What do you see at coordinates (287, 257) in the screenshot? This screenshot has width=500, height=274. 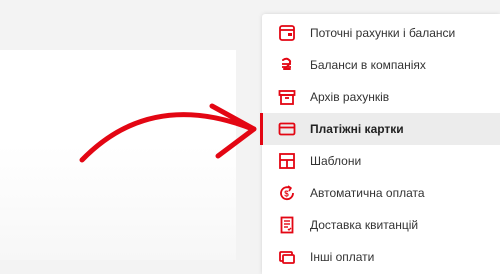 I see `other-payments-icon` at bounding box center [287, 257].